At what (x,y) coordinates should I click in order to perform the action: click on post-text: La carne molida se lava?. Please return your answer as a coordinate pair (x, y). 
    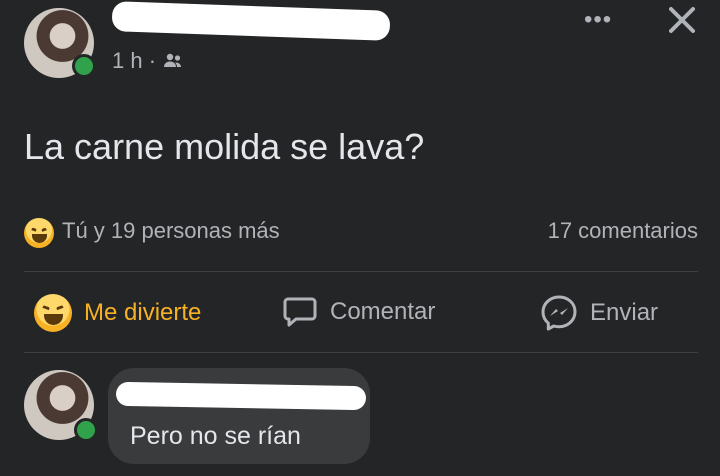
    Looking at the image, I should click on (224, 146).